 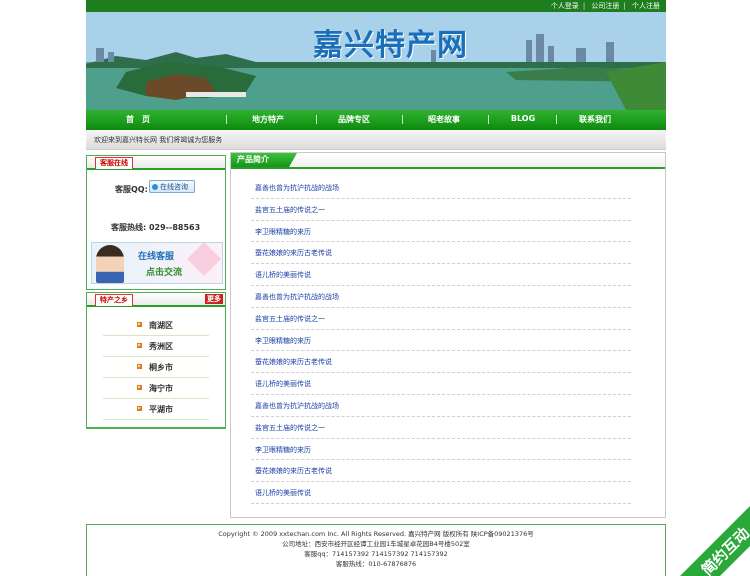 What do you see at coordinates (156, 227) in the screenshot?
I see `service-hotline: 客服热线: 029--88563` at bounding box center [156, 227].